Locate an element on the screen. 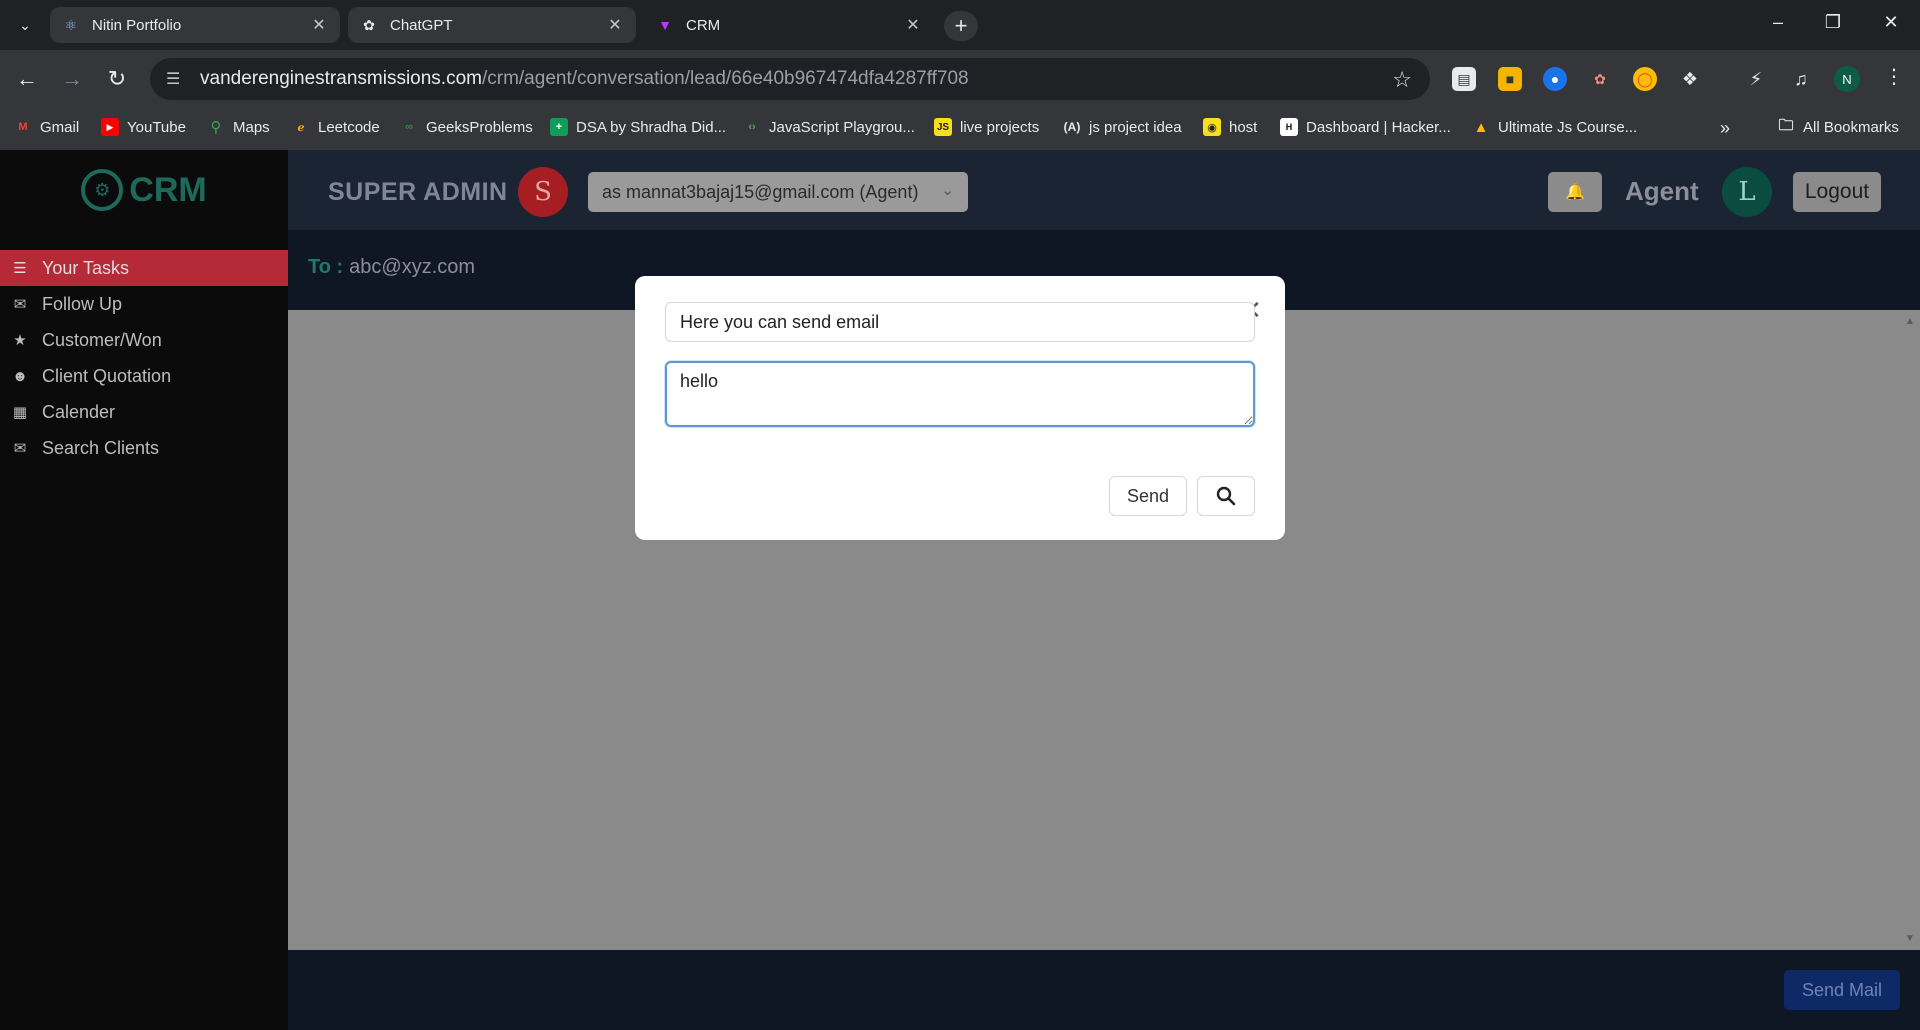 This screenshot has width=1920, height=1030. search-button is located at coordinates (1226, 496).